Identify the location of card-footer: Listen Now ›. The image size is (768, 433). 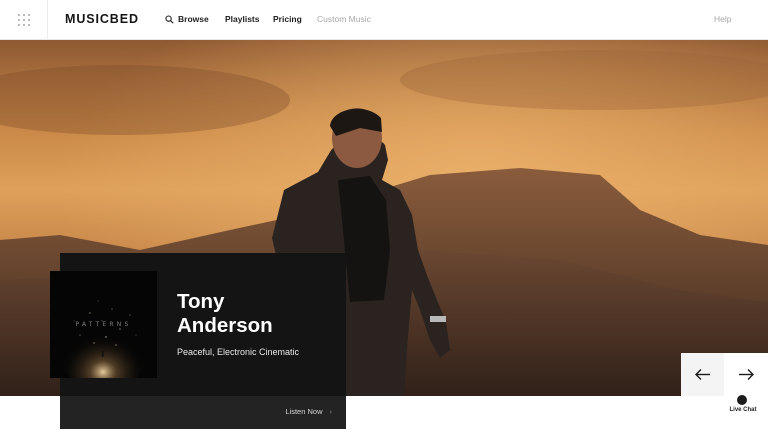
(203, 412).